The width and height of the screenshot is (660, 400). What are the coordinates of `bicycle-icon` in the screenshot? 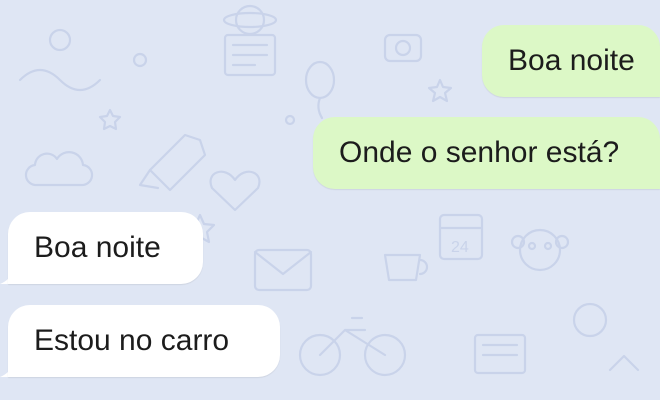 It's located at (352, 346).